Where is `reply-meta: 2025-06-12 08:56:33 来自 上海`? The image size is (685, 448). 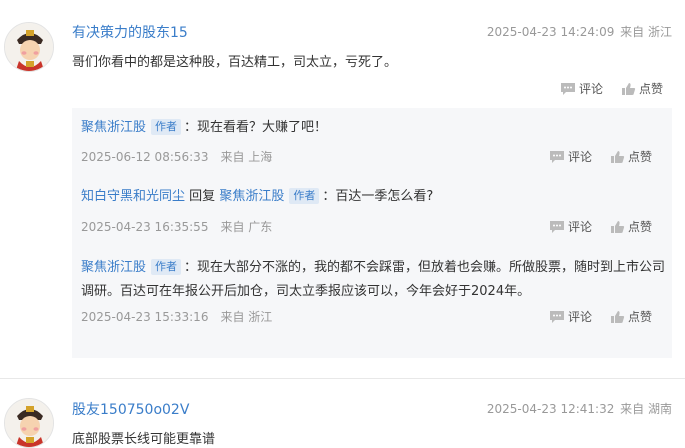 reply-meta: 2025-06-12 08:56:33 来自 上海 is located at coordinates (176, 156).